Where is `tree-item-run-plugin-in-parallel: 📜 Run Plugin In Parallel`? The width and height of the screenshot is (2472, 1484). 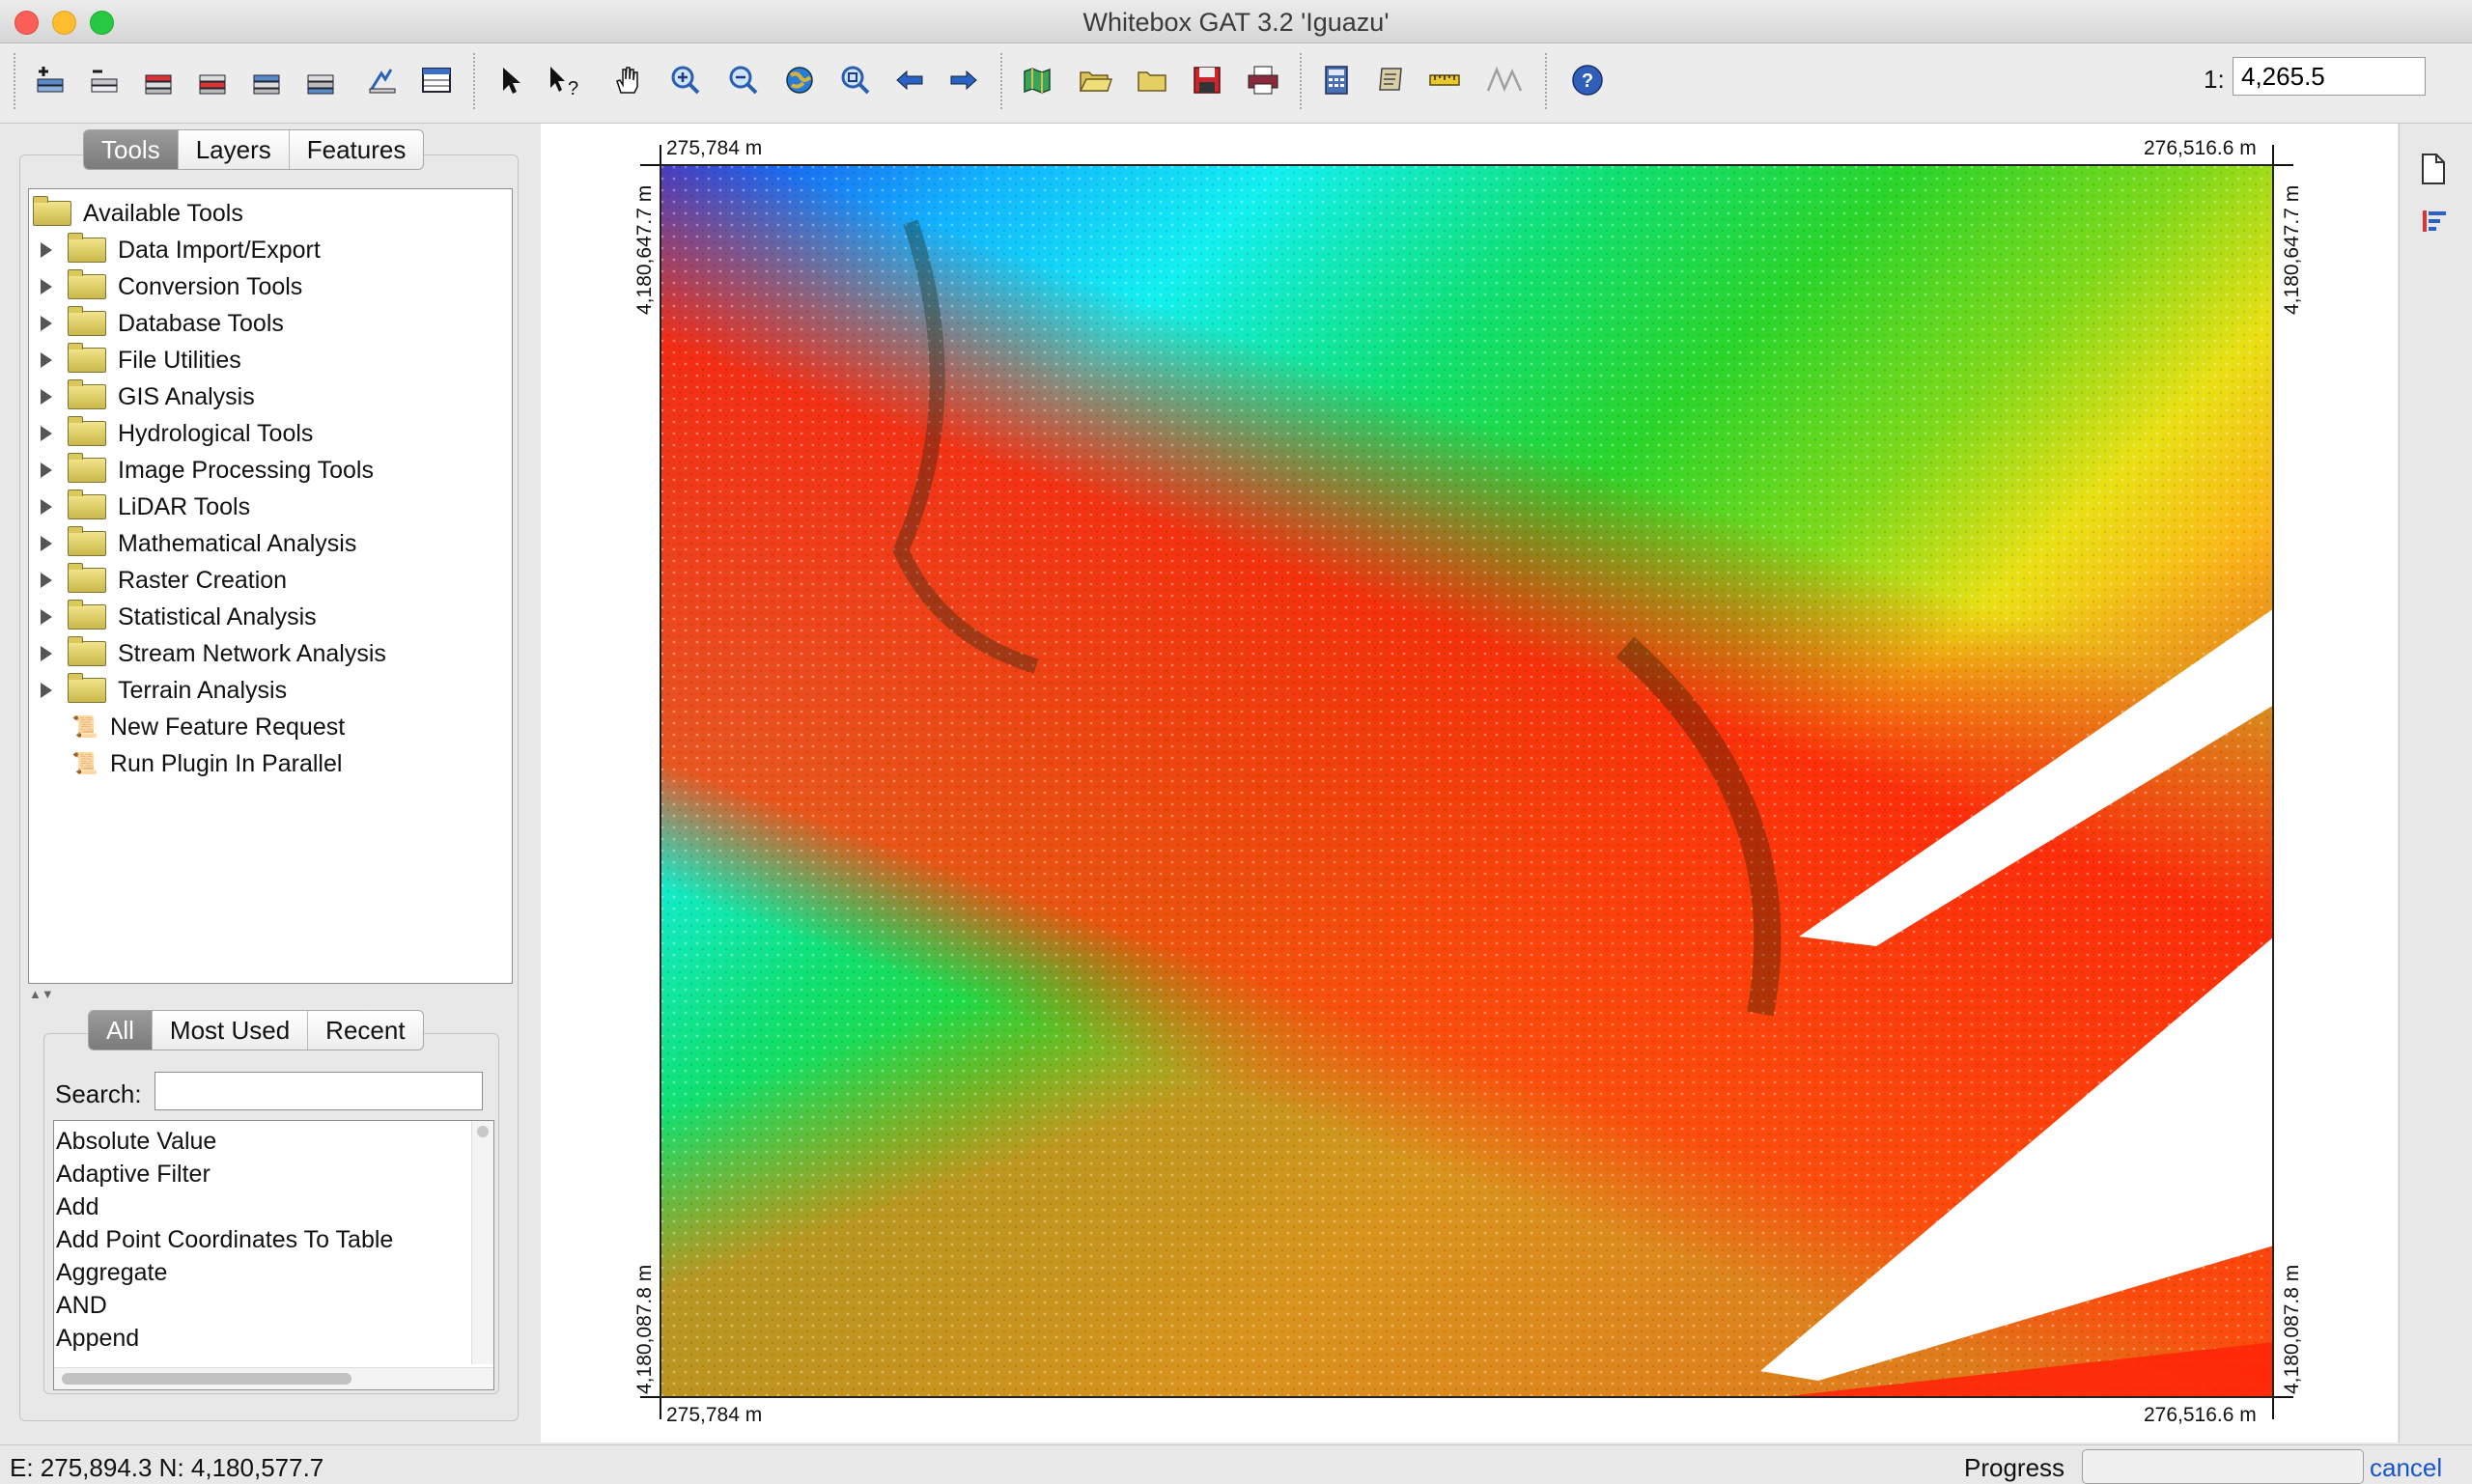
tree-item-run-plugin-in-parallel: 📜 Run Plugin In Parallel is located at coordinates (270, 764).